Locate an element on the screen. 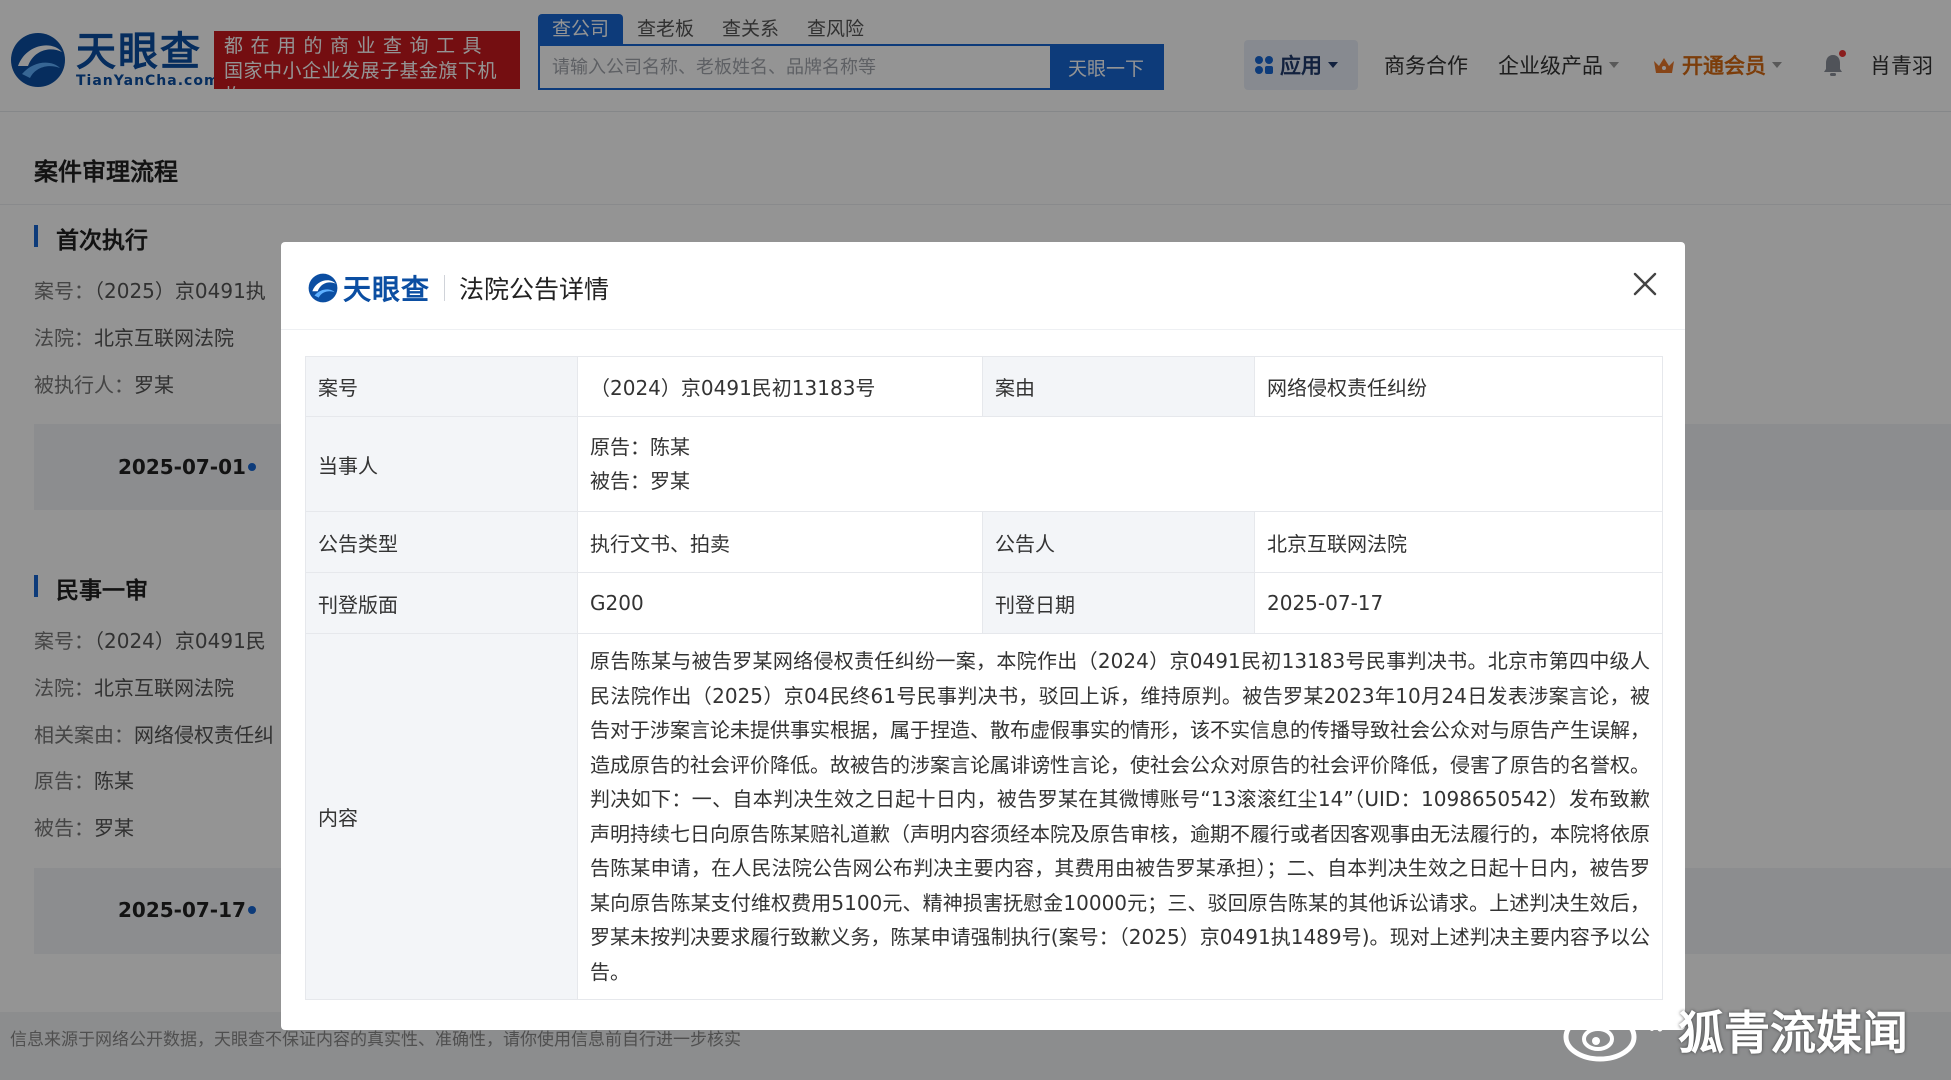 Image resolution: width=1951 pixels, height=1080 pixels. page-label: 刊登版面 is located at coordinates (441, 603).